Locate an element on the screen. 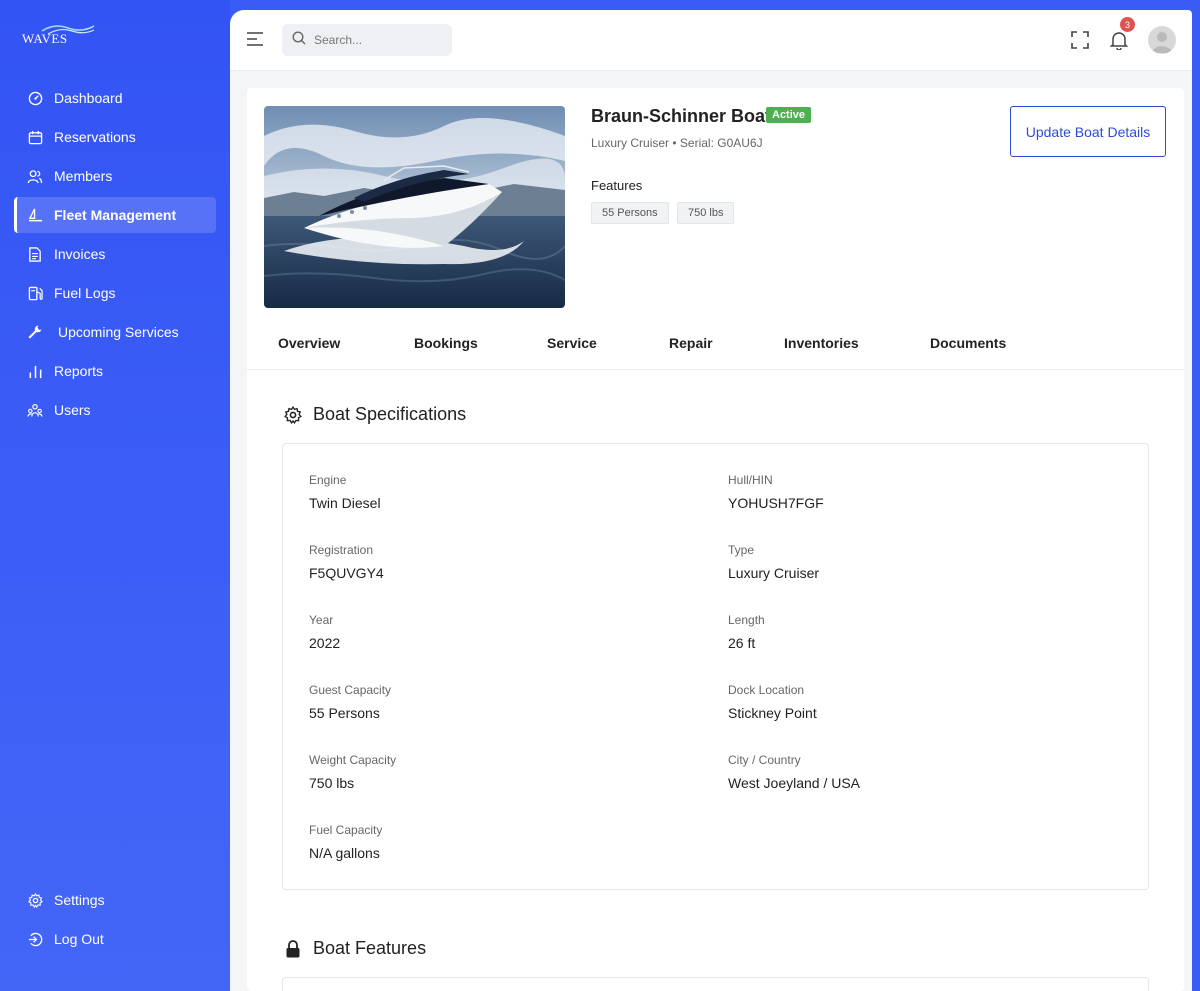 This screenshot has width=1200, height=991. sidebar-item-label: Reports is located at coordinates (79, 371).